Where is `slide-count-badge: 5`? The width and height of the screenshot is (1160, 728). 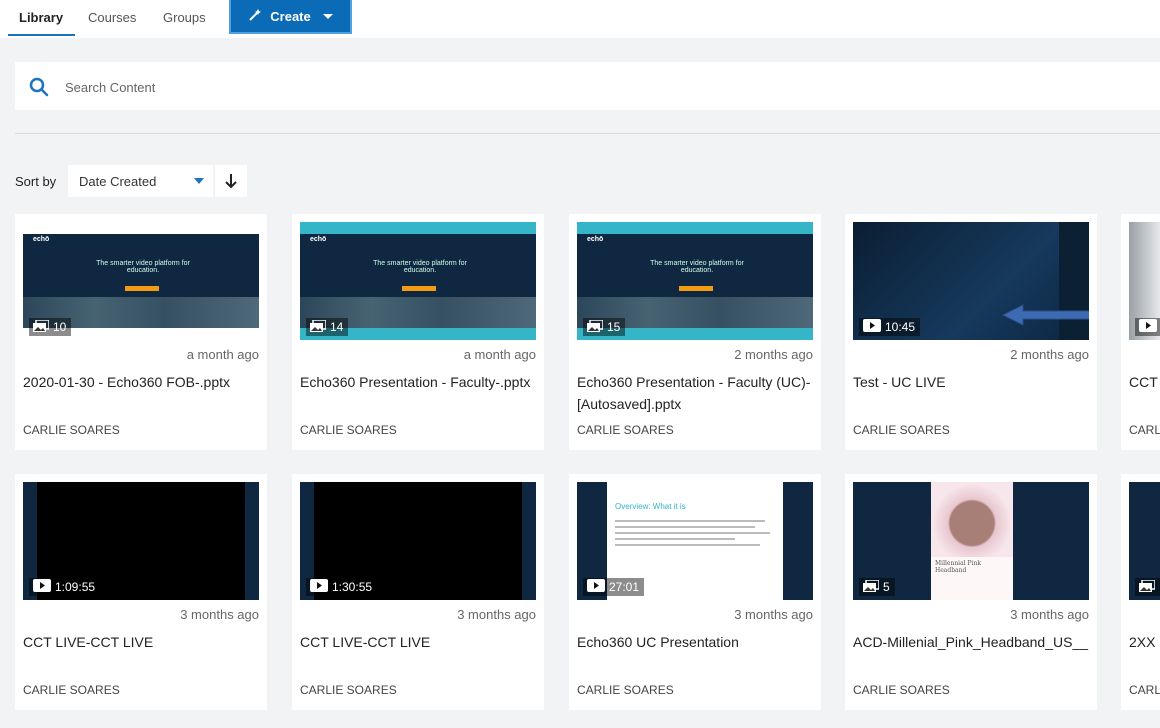
slide-count-badge: 5 is located at coordinates (877, 587).